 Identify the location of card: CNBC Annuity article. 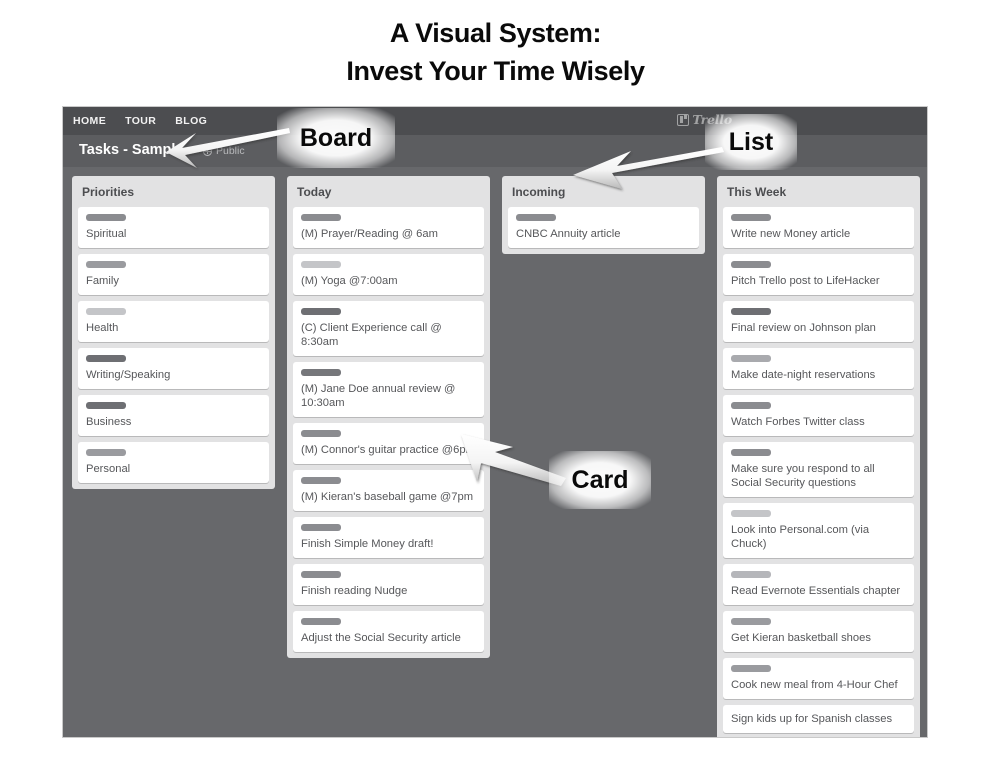
(603, 227).